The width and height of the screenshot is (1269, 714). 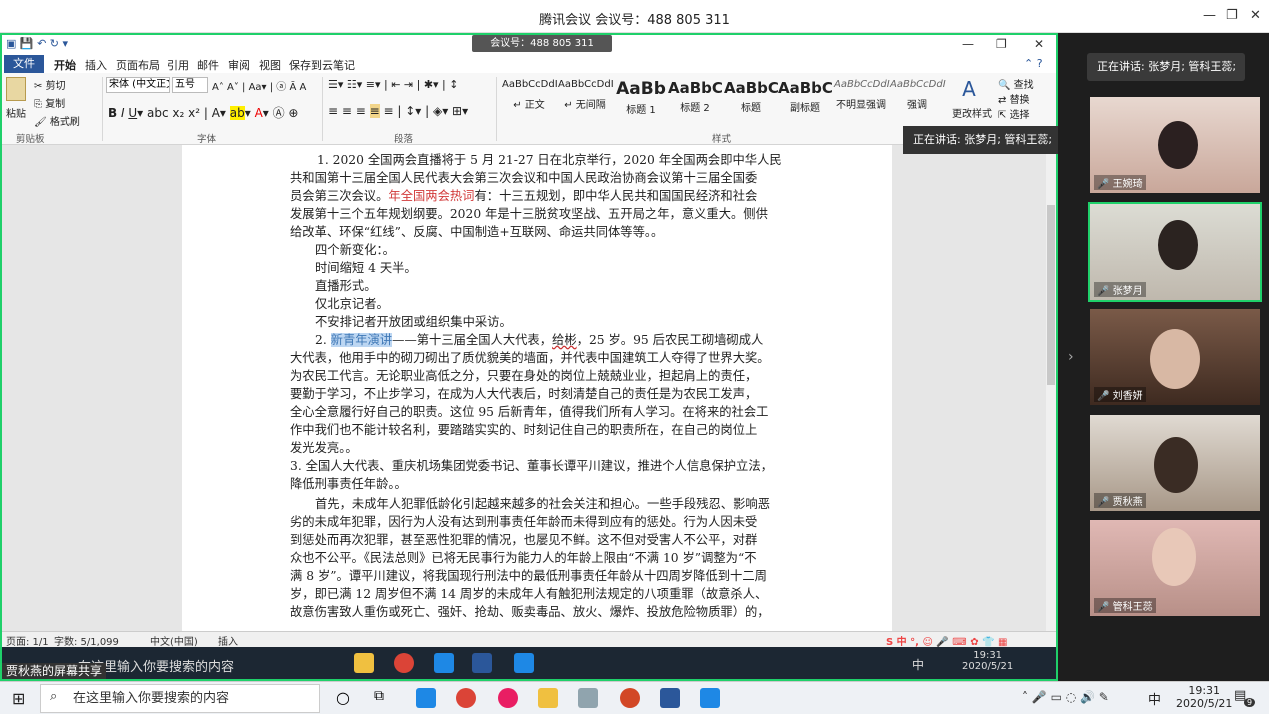 What do you see at coordinates (1255, 15) in the screenshot?
I see `close-button: ✕` at bounding box center [1255, 15].